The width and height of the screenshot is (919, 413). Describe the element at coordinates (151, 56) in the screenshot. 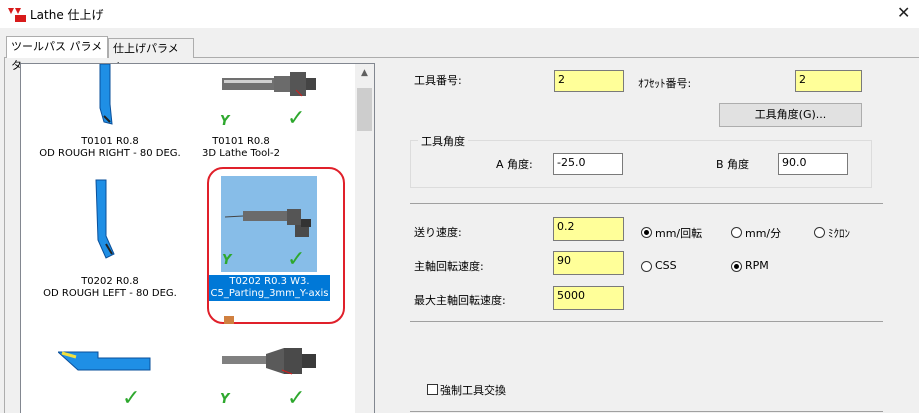

I see `tab-finish-params: 仕上げパラメタ` at that location.